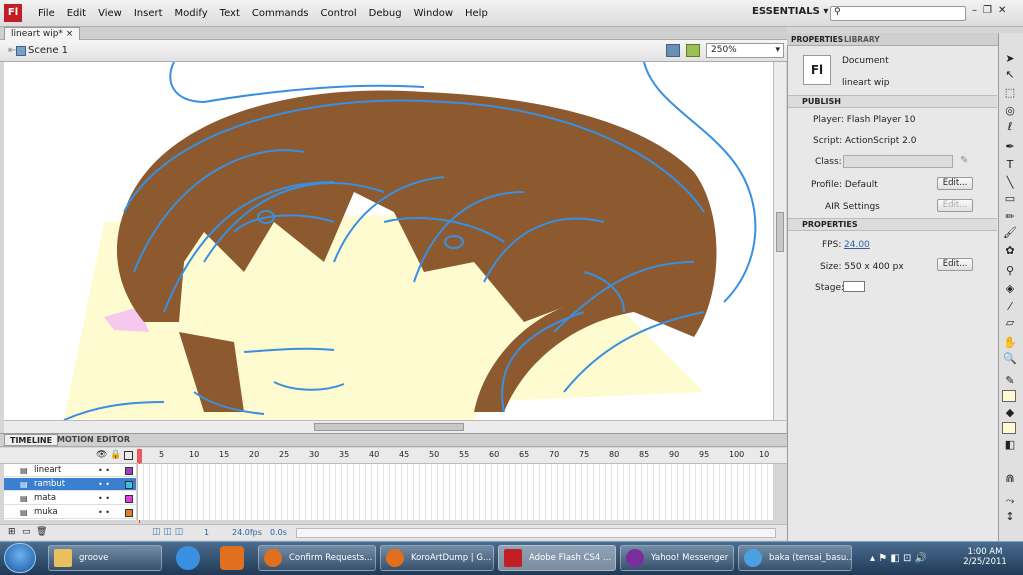 The width and height of the screenshot is (1023, 575). Describe the element at coordinates (128, 455) in the screenshot. I see `outline-icon` at that location.